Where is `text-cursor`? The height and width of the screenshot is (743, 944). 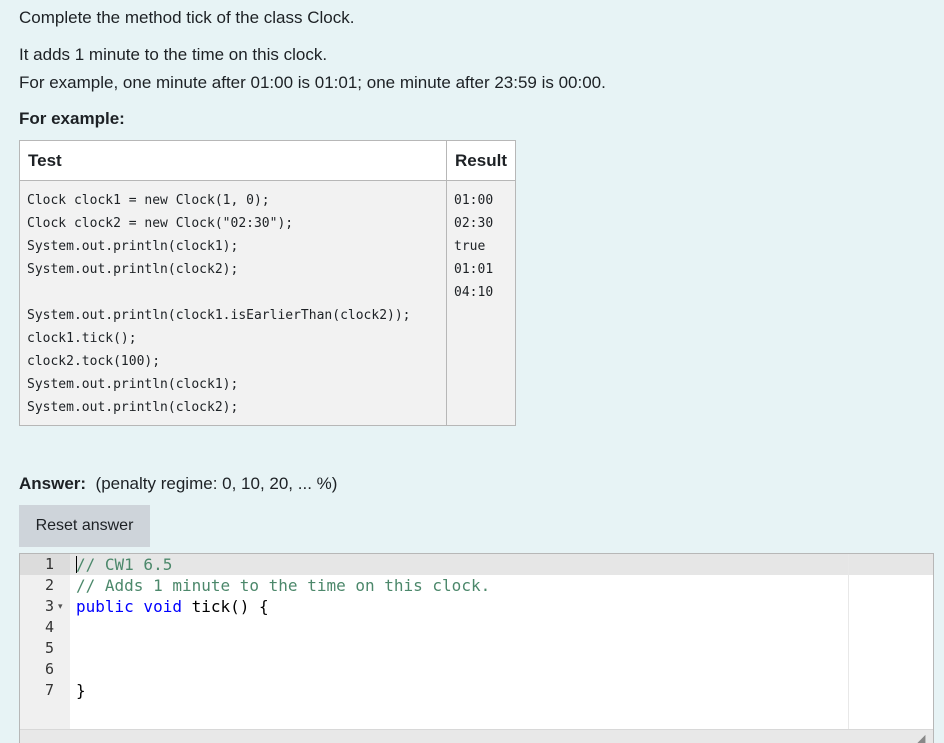 text-cursor is located at coordinates (76, 564).